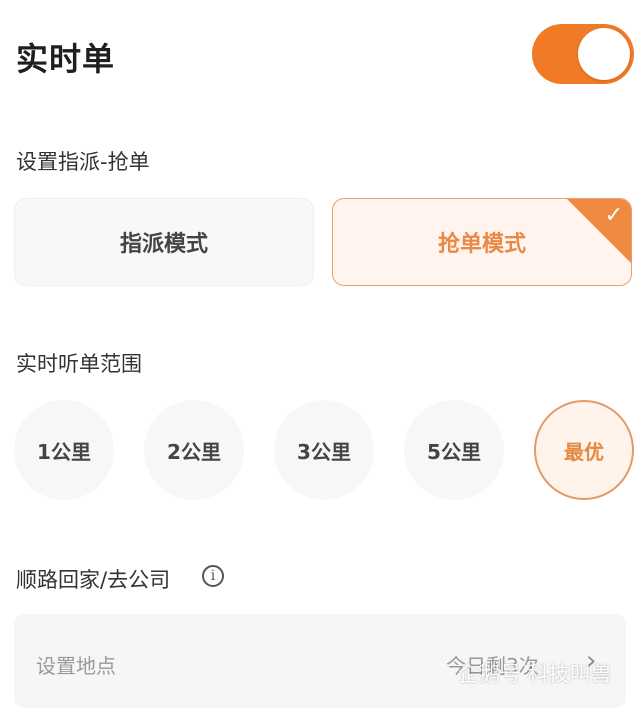 The image size is (640, 708). I want to click on assign-mode-label: 指派模式, so click(163, 244).